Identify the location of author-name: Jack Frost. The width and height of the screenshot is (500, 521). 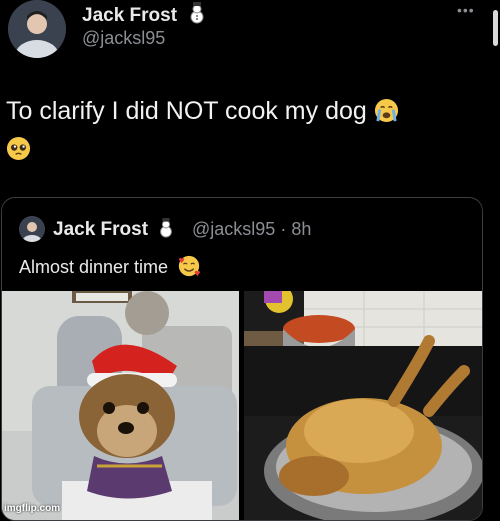
(145, 14).